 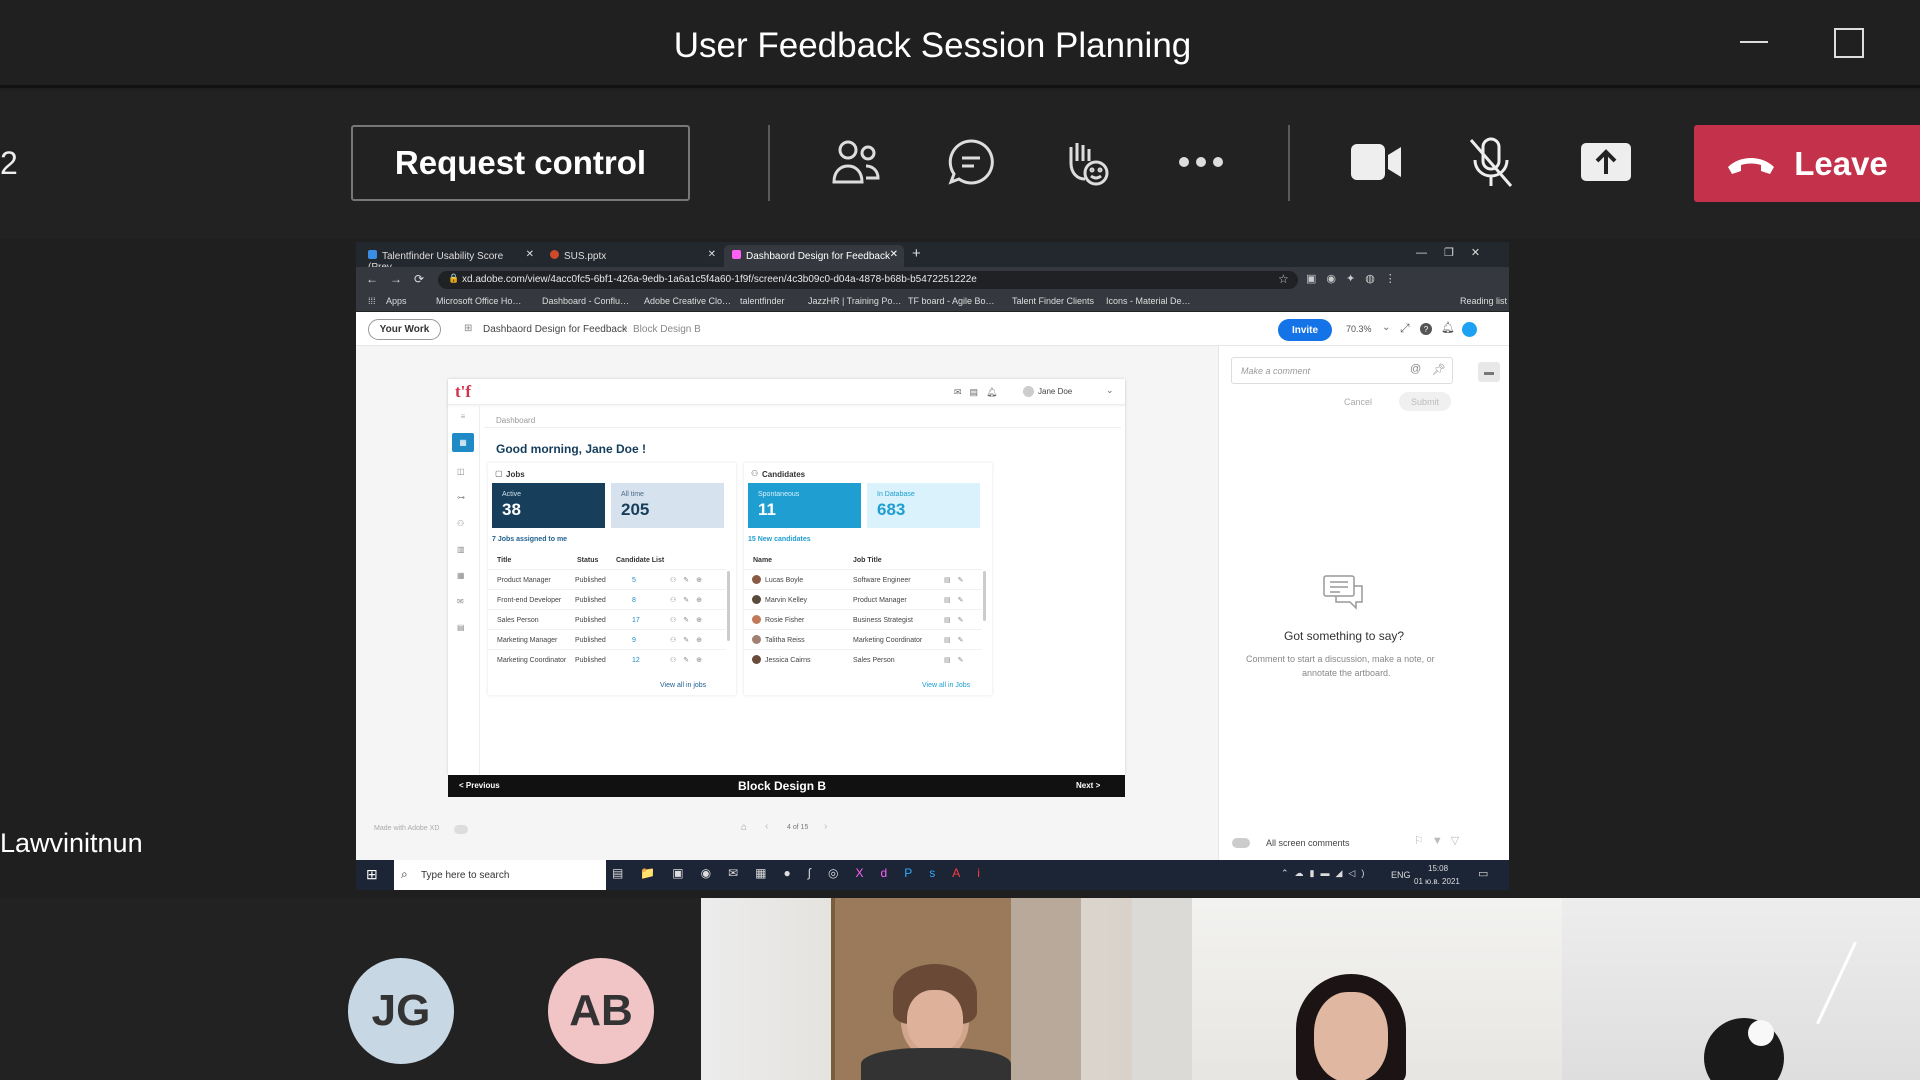 I want to click on bookmark: talentfinder, so click(x=762, y=301).